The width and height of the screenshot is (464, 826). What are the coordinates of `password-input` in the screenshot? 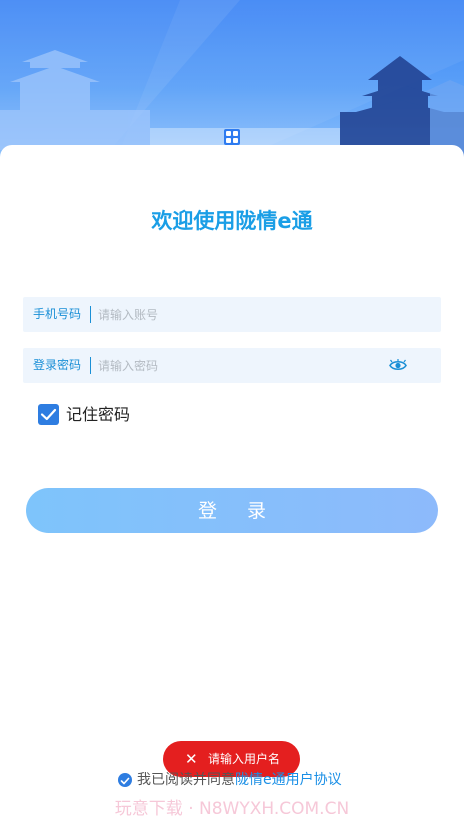 It's located at (238, 365).